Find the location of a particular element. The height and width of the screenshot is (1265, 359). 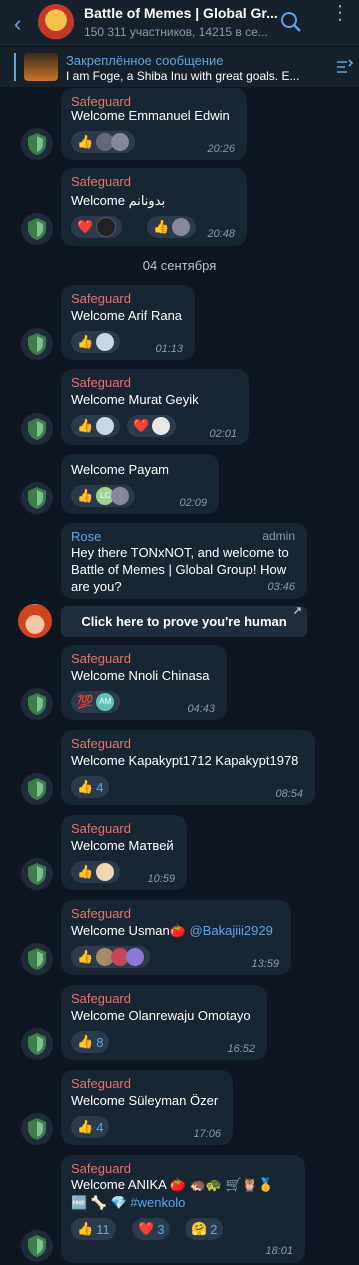

message-time: 20:48 is located at coordinates (221, 234).